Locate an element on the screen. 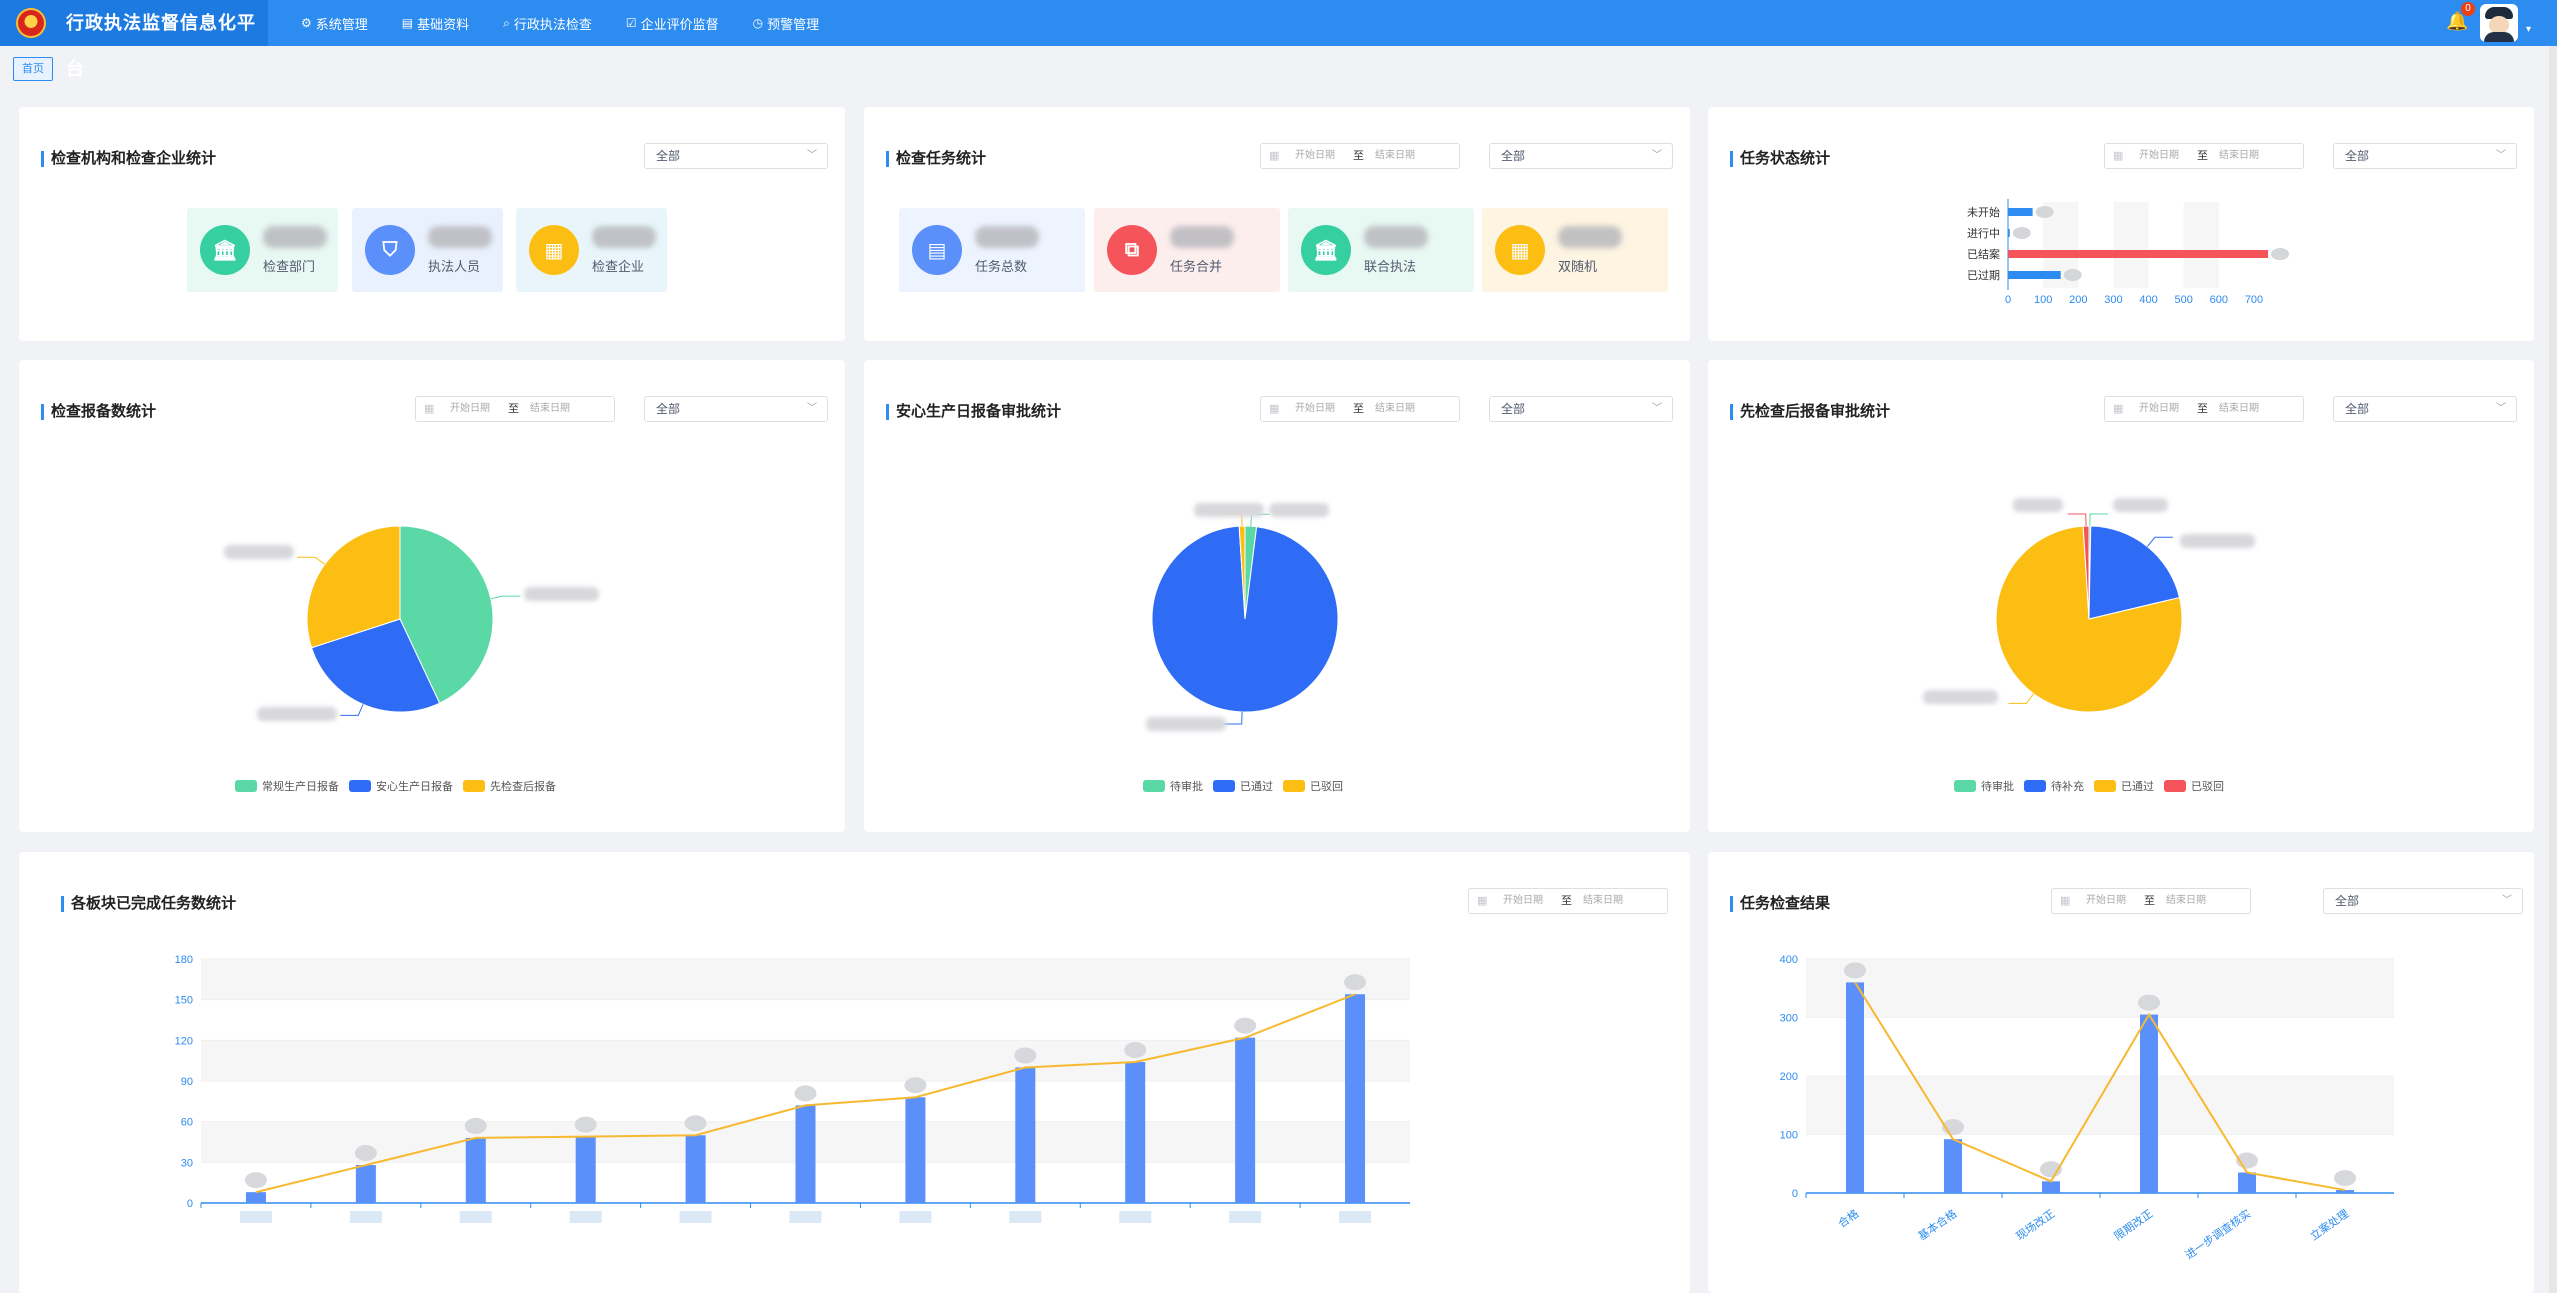  x-tick-label: 合格 is located at coordinates (1848, 1218).